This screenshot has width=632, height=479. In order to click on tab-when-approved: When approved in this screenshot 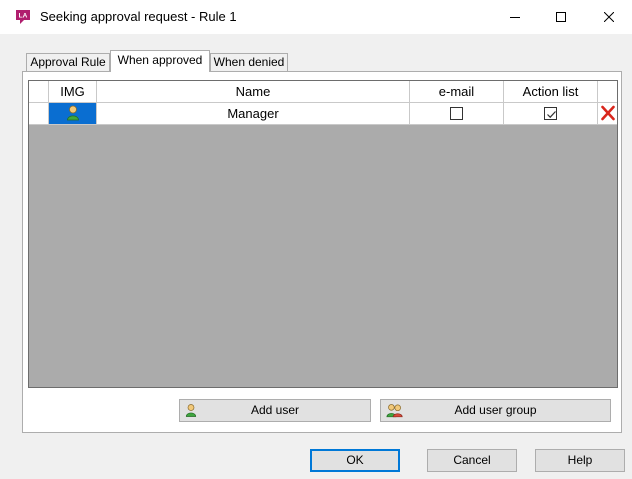, I will do `click(160, 61)`.